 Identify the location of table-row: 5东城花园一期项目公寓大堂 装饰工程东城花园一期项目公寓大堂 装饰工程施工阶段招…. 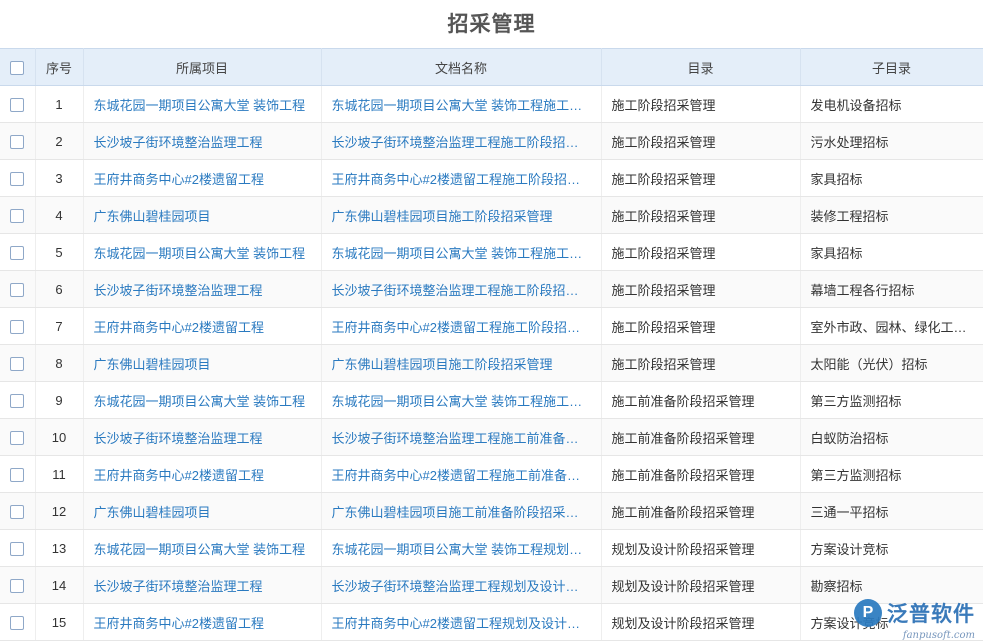
(491, 252).